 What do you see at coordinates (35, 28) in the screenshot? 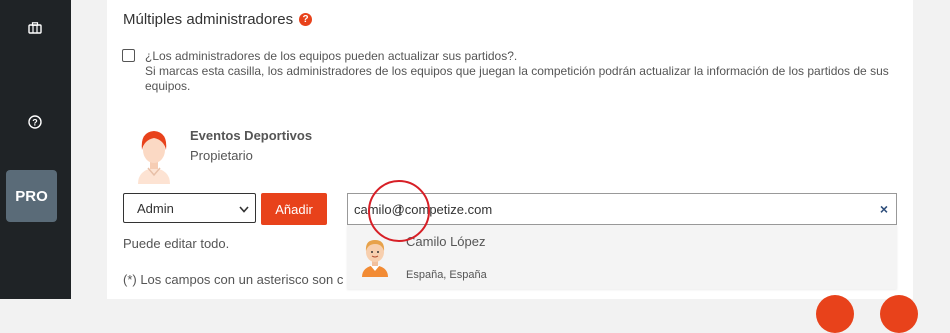
I see `briefcase-icon` at bounding box center [35, 28].